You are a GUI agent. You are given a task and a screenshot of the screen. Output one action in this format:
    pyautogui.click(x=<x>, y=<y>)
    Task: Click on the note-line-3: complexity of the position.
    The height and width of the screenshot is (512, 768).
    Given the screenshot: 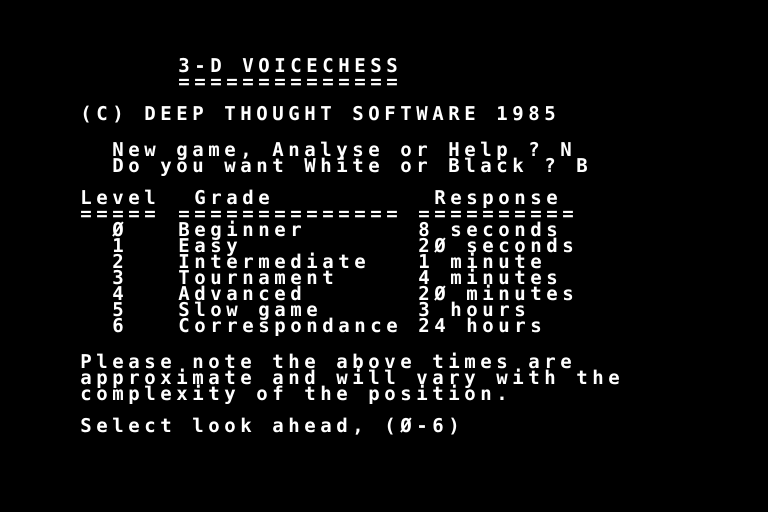 What is the action you would take?
    pyautogui.click(x=294, y=394)
    